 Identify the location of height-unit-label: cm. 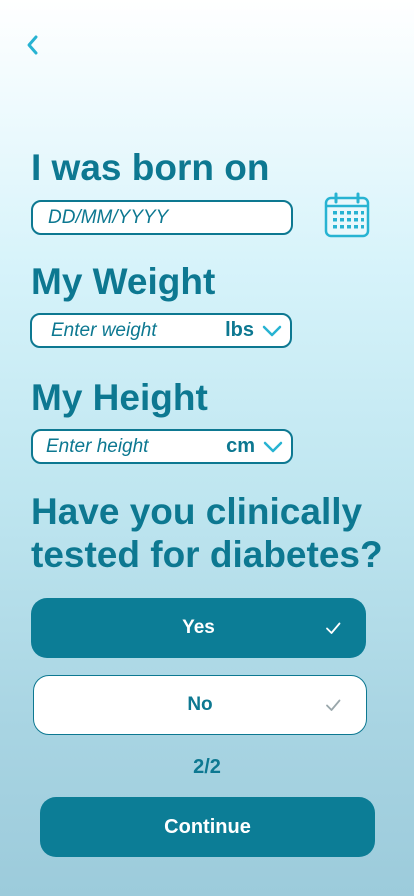
(240, 446).